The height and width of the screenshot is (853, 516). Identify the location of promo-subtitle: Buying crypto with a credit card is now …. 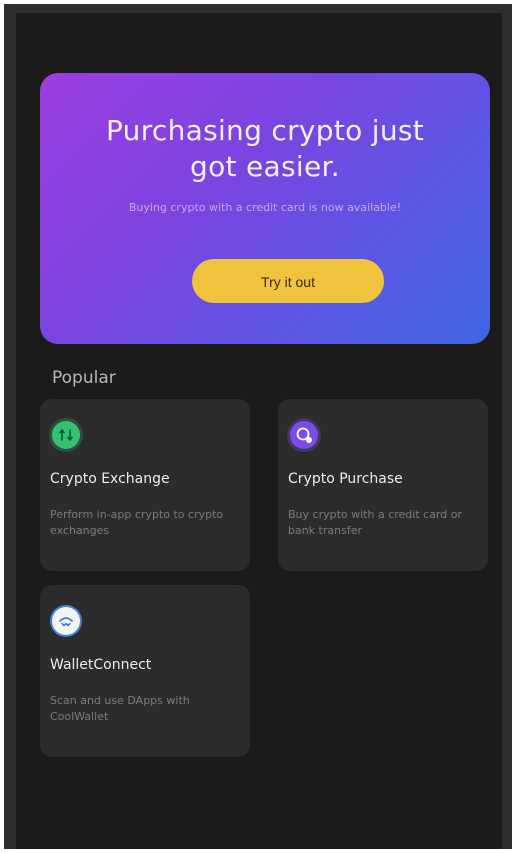
(265, 207).